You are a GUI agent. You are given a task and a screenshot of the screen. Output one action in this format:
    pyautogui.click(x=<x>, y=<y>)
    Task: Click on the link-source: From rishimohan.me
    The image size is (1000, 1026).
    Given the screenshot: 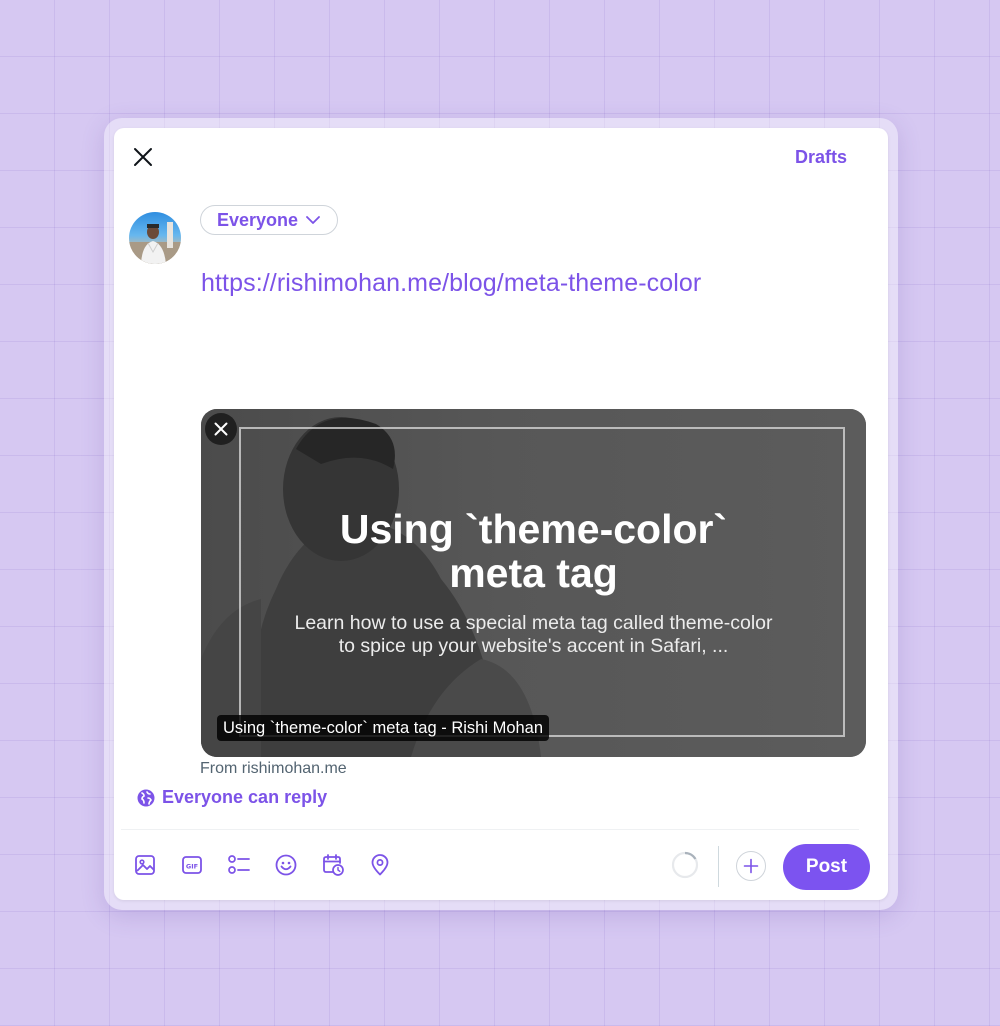 What is the action you would take?
    pyautogui.click(x=273, y=768)
    